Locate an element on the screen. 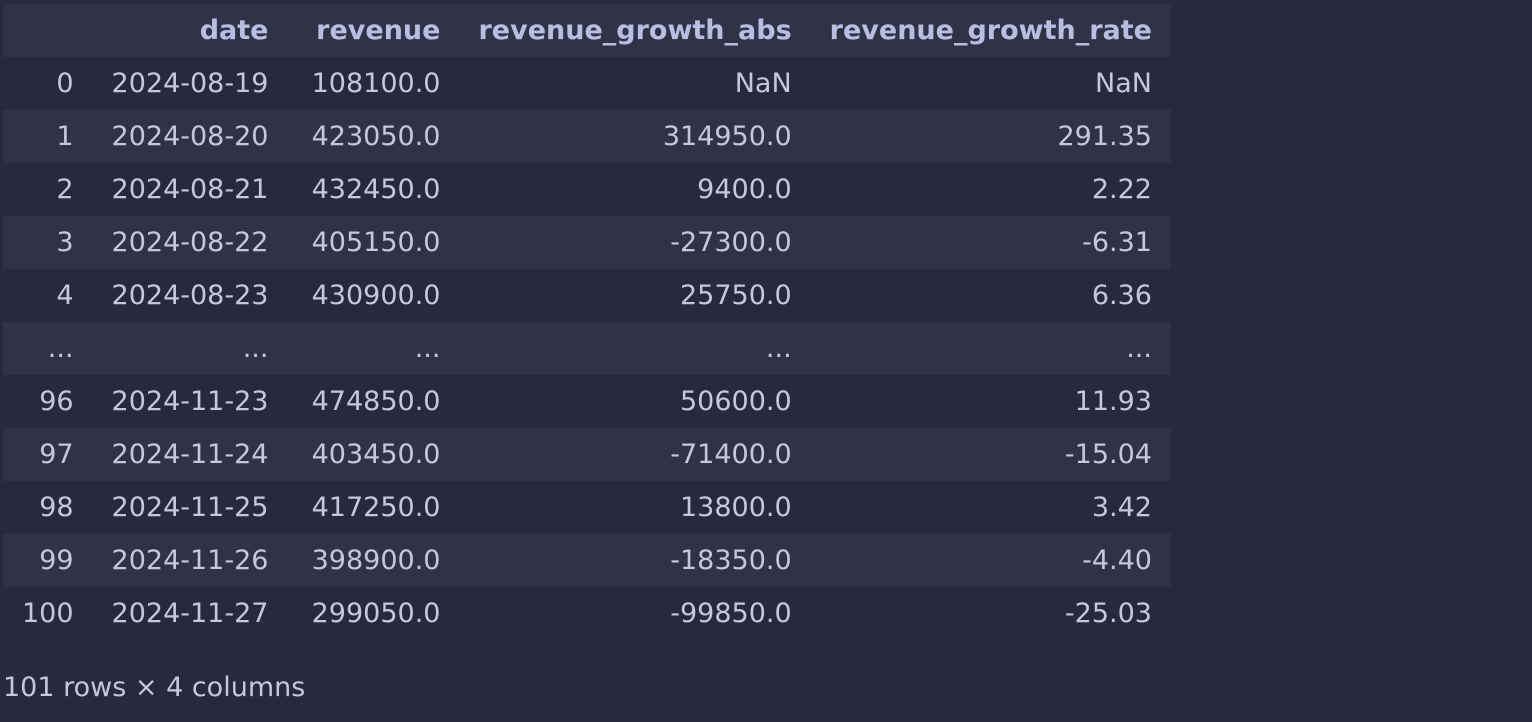  row-index: 1 is located at coordinates (65, 136).